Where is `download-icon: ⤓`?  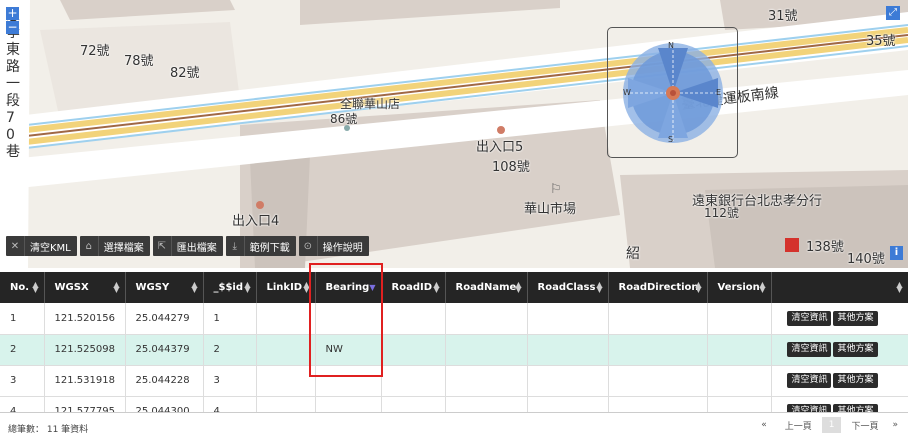
download-icon: ⤓ is located at coordinates (235, 246).